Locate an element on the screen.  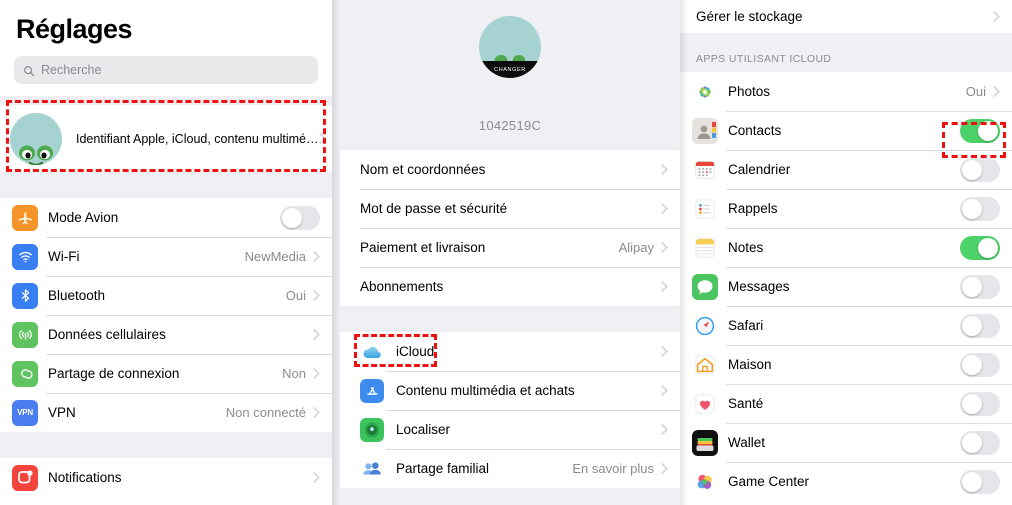
home-icon is located at coordinates (705, 364).